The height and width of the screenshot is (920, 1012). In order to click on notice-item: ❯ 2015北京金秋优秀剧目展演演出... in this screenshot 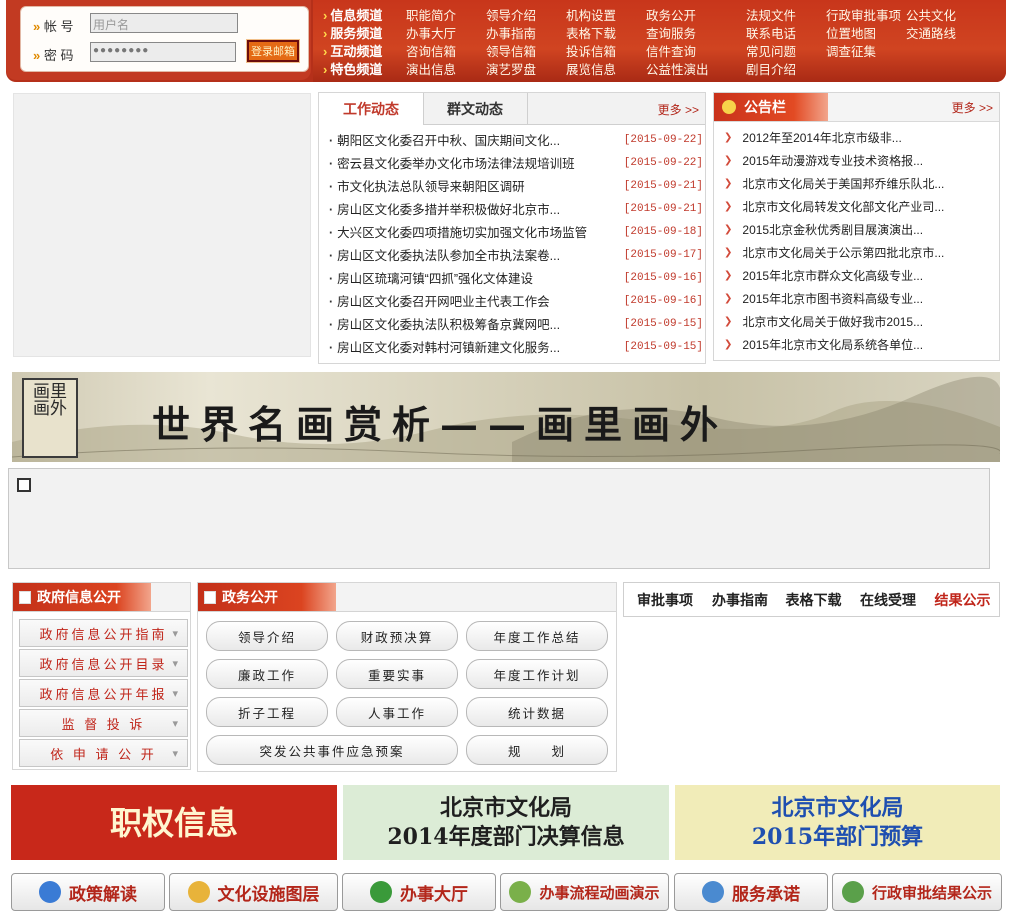, I will do `click(859, 229)`.